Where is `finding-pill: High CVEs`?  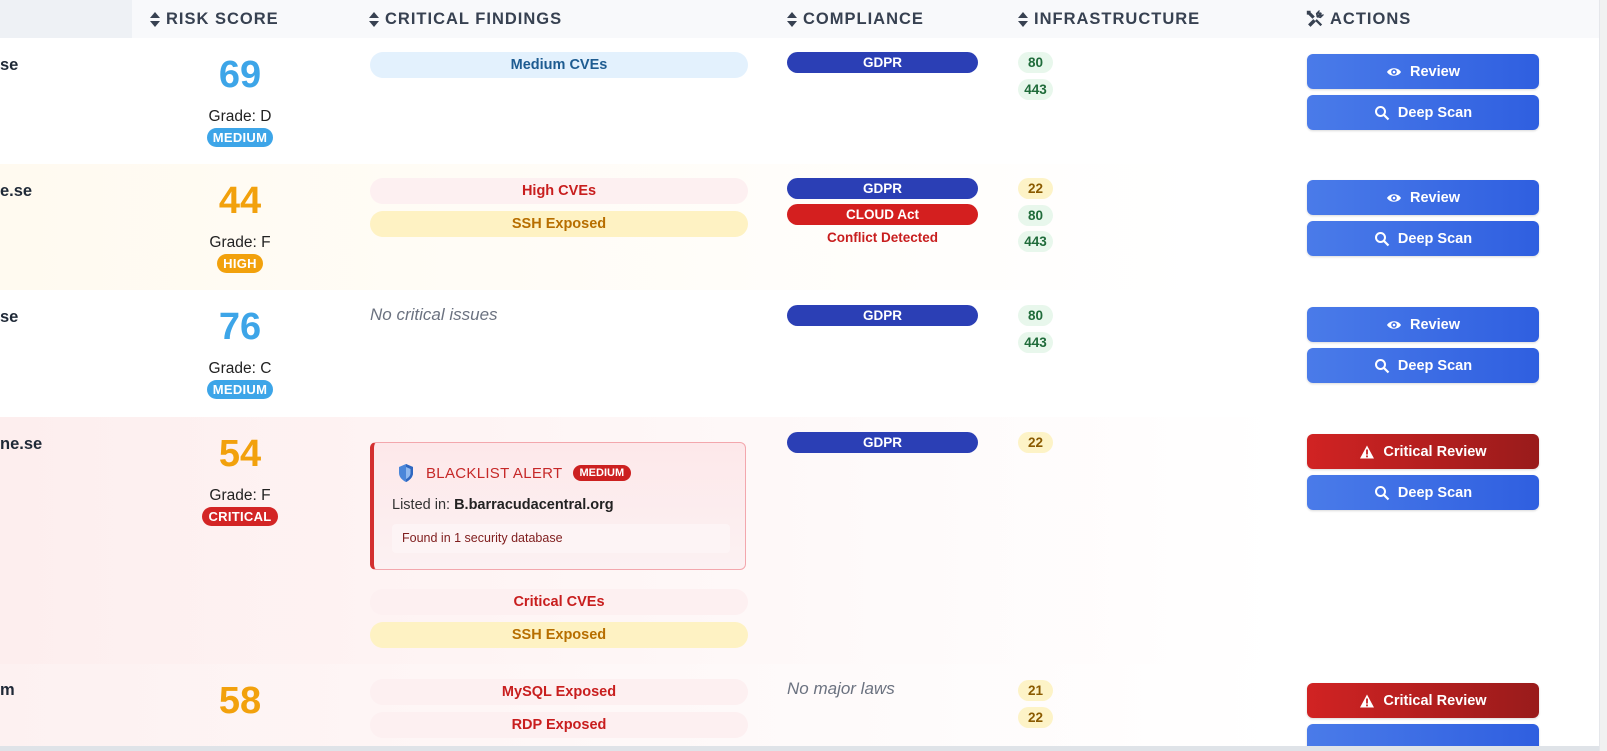 finding-pill: High CVEs is located at coordinates (559, 191).